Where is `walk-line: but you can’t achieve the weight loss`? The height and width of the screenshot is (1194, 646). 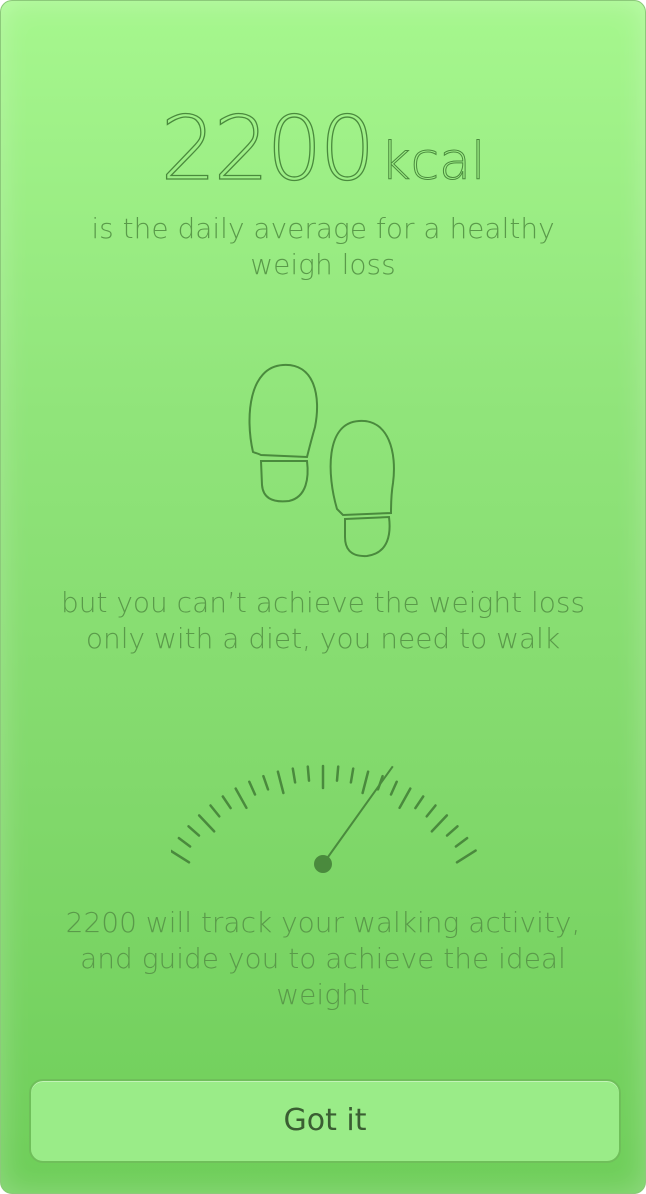 walk-line: but you can’t achieve the weight loss is located at coordinates (323, 602).